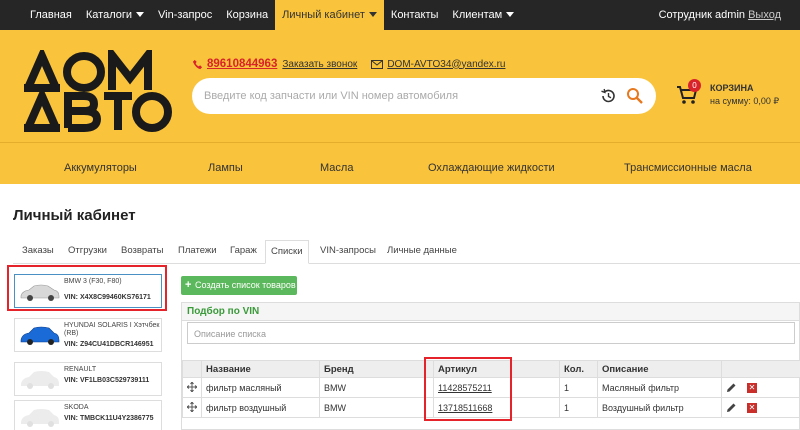 The height and width of the screenshot is (430, 800). I want to click on car-model-line2: (RB), so click(71, 333).